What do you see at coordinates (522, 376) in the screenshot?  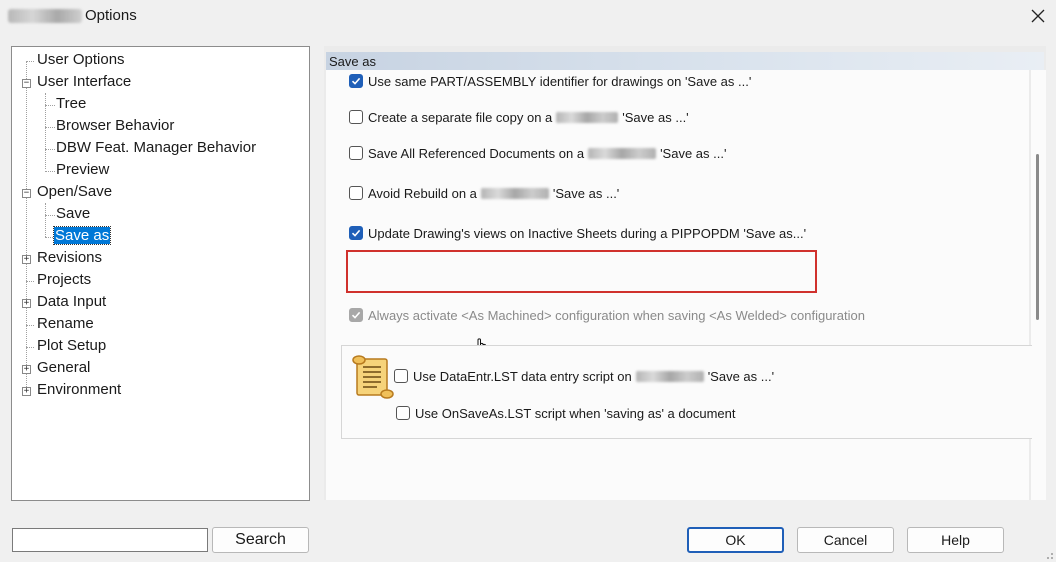 I see `option-label: Use DataEntr.LST data entry script on` at bounding box center [522, 376].